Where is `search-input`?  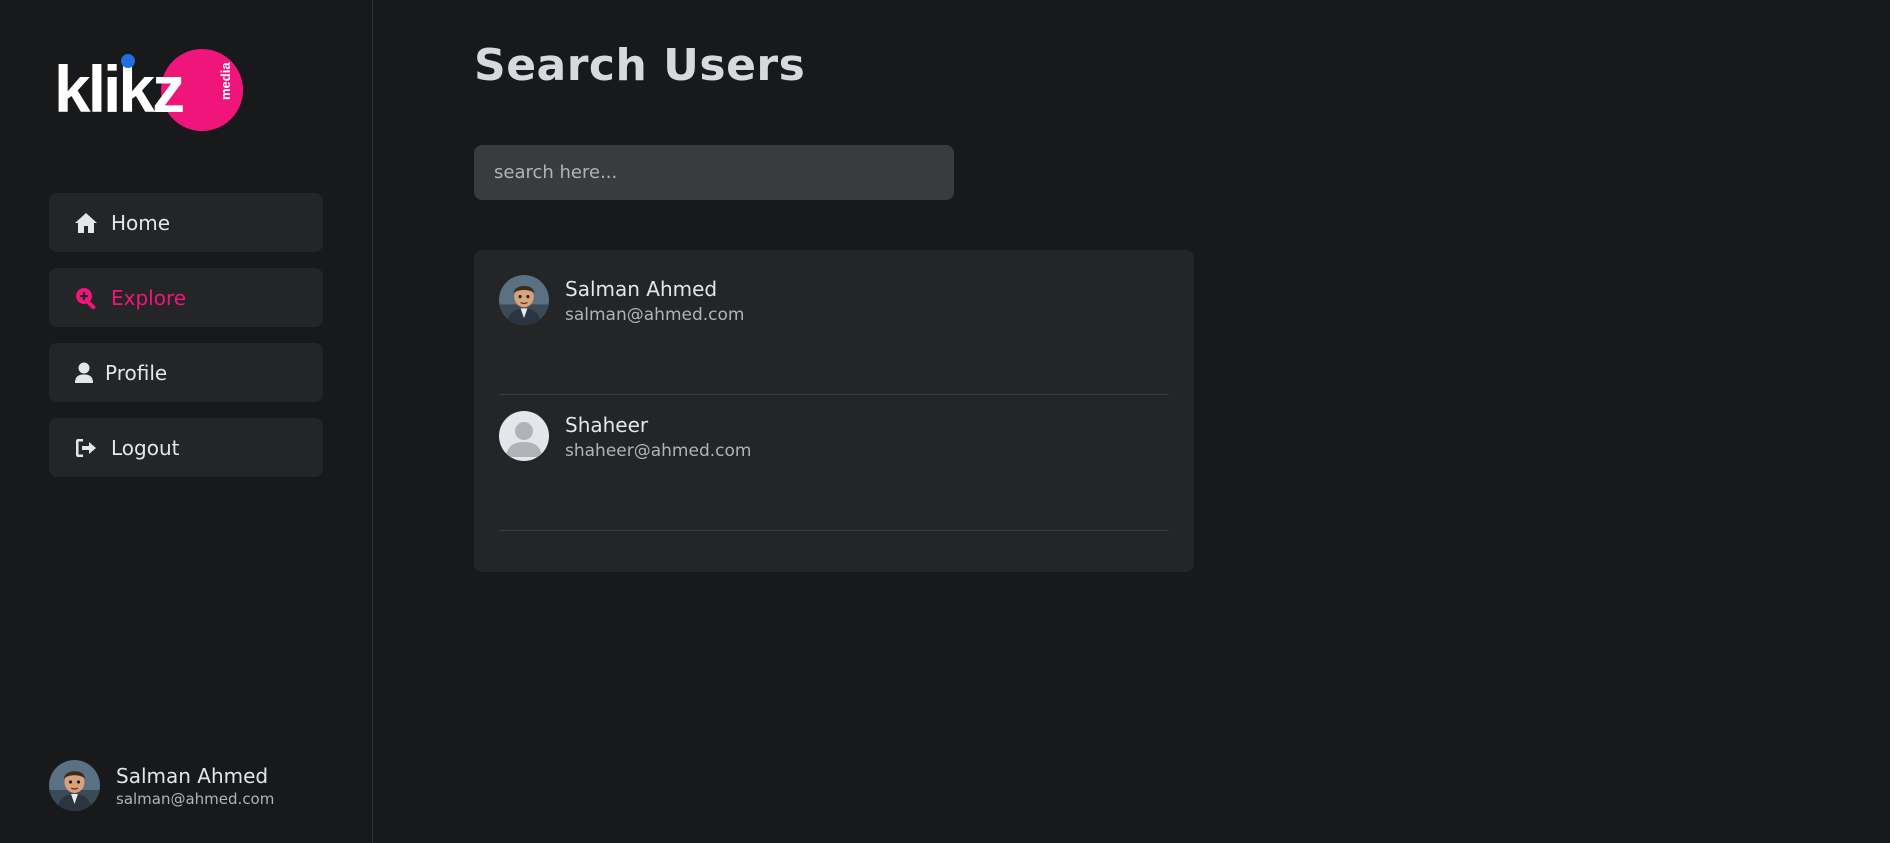 search-input is located at coordinates (714, 172).